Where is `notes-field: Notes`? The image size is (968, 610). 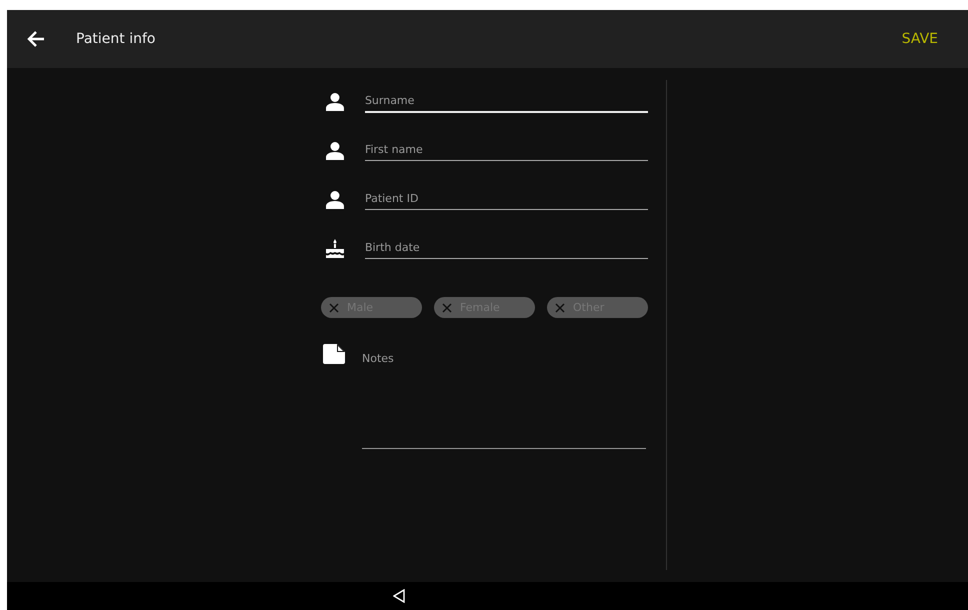
notes-field: Notes is located at coordinates (504, 396).